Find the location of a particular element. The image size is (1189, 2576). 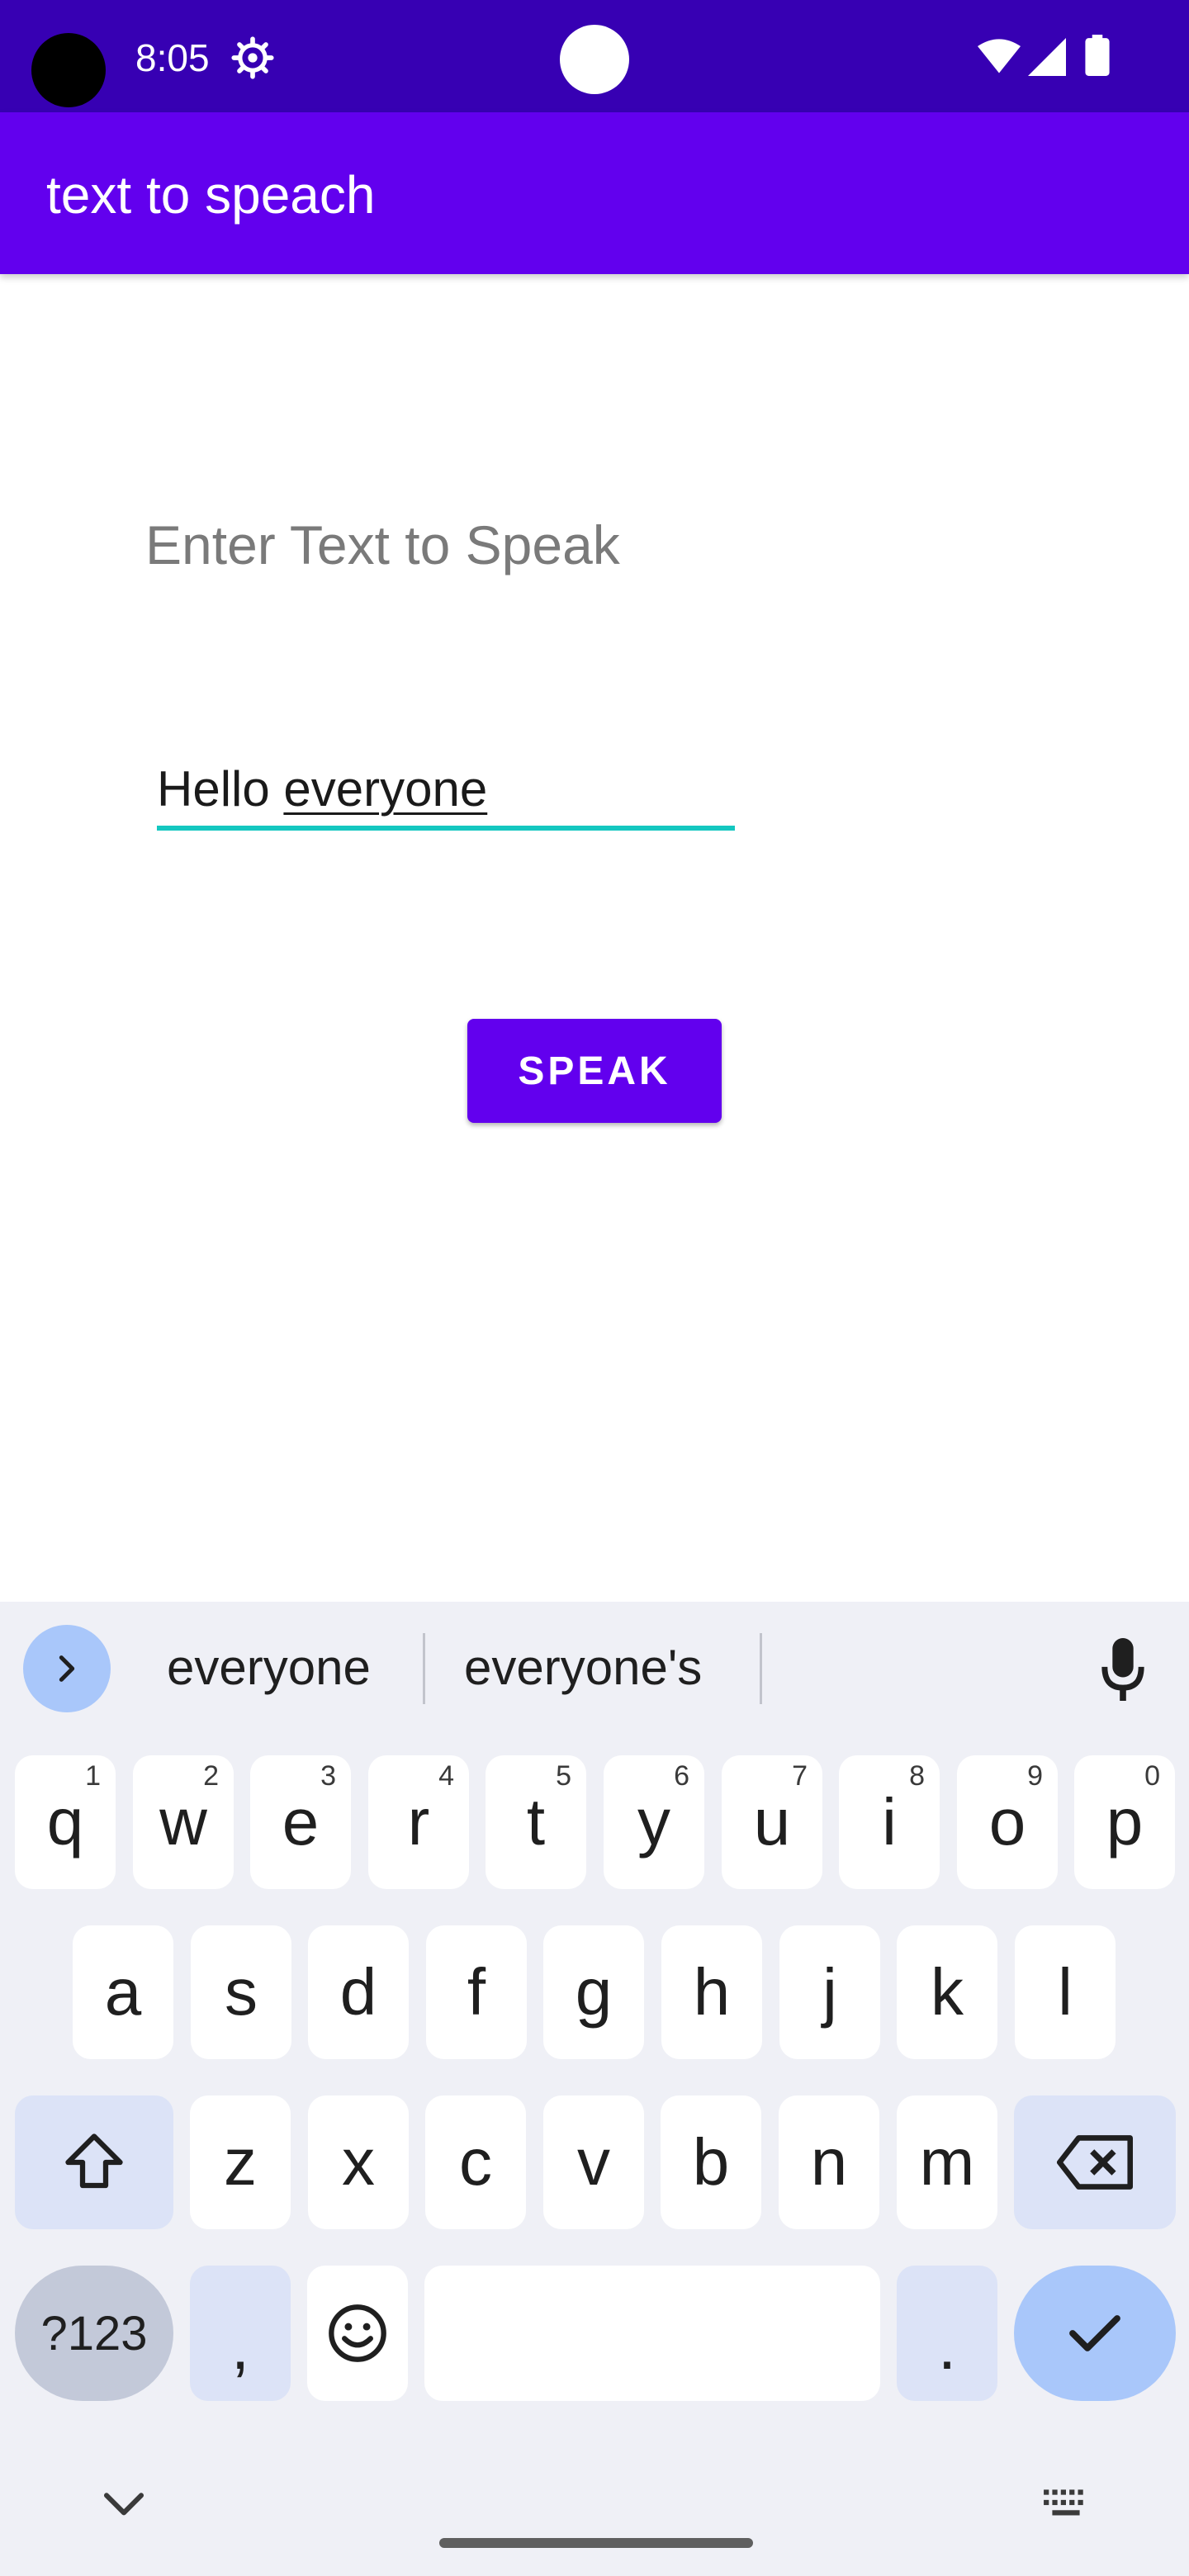

key-g: g is located at coordinates (593, 1992).